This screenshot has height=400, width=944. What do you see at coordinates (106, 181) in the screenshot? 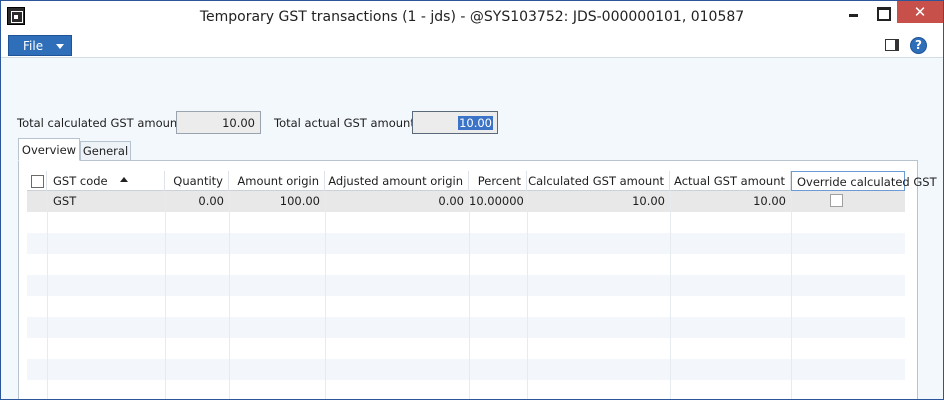
I see `col-gst-code: GST code` at bounding box center [106, 181].